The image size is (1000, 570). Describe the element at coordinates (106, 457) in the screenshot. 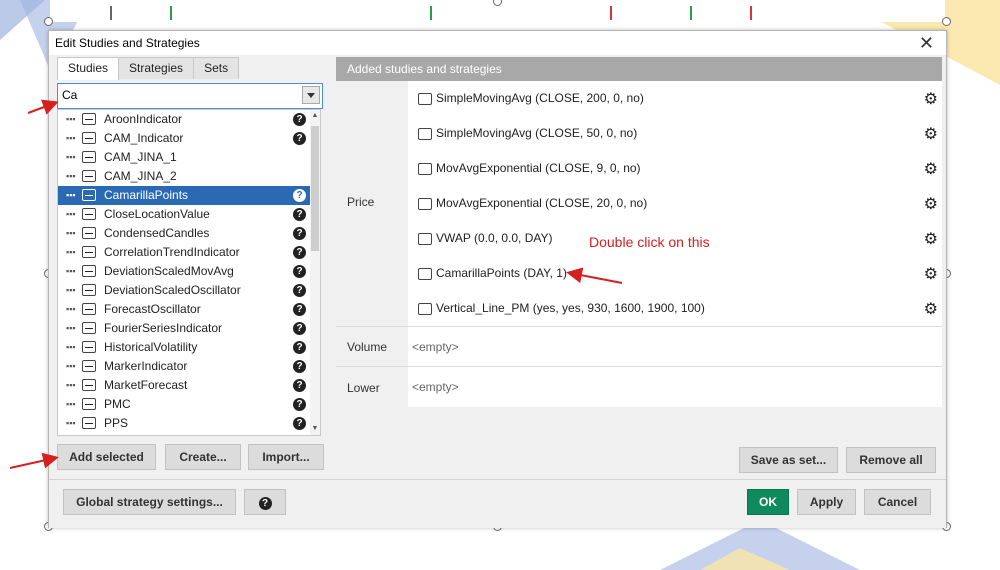

I see `add-selected-button: Add selected` at that location.